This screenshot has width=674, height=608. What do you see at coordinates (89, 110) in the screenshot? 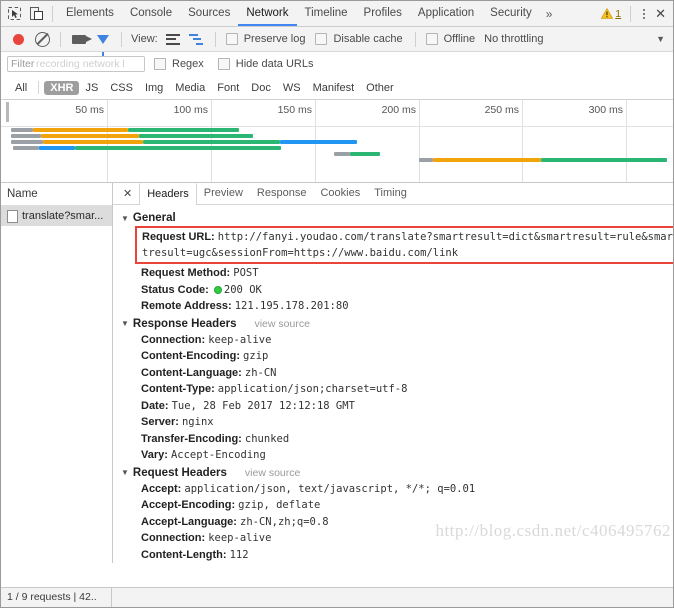
I see `timeline-tick-label: 50 ms` at bounding box center [89, 110].